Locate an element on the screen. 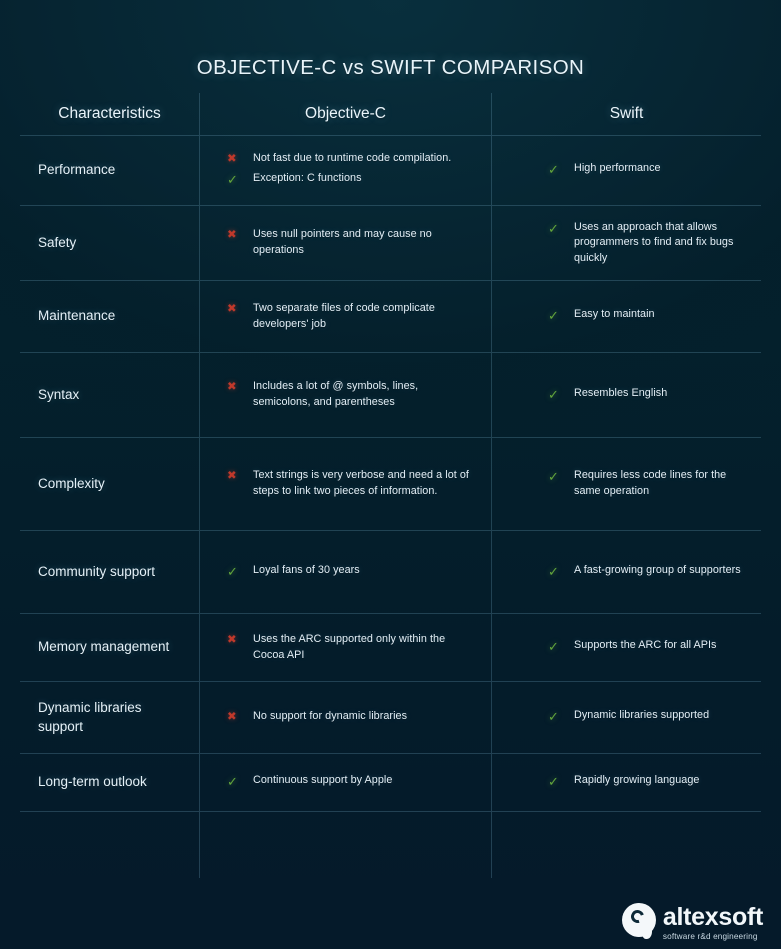 This screenshot has width=781, height=949. characteristic-label: Maintenance is located at coordinates (77, 316).